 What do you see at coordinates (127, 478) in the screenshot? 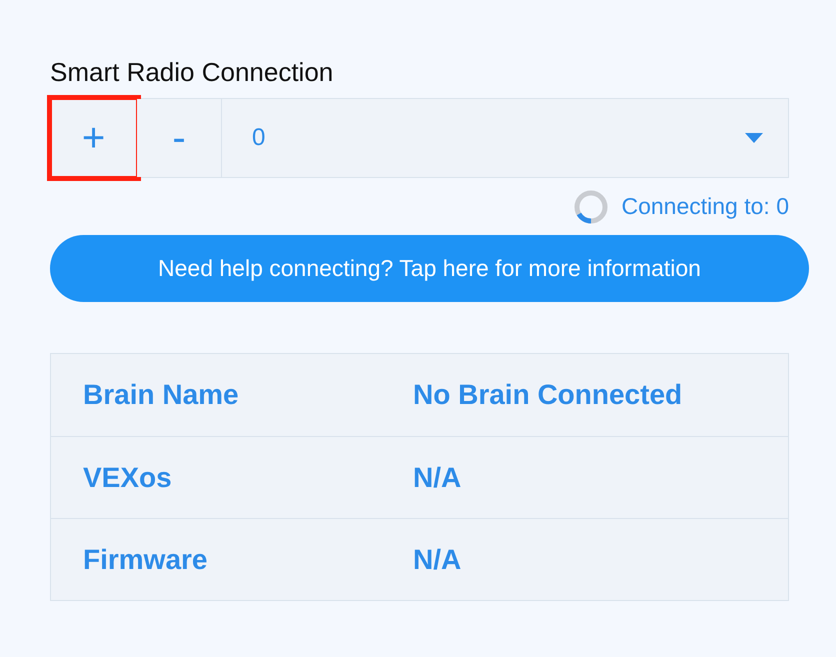
I see `row-label: VEXos` at bounding box center [127, 478].